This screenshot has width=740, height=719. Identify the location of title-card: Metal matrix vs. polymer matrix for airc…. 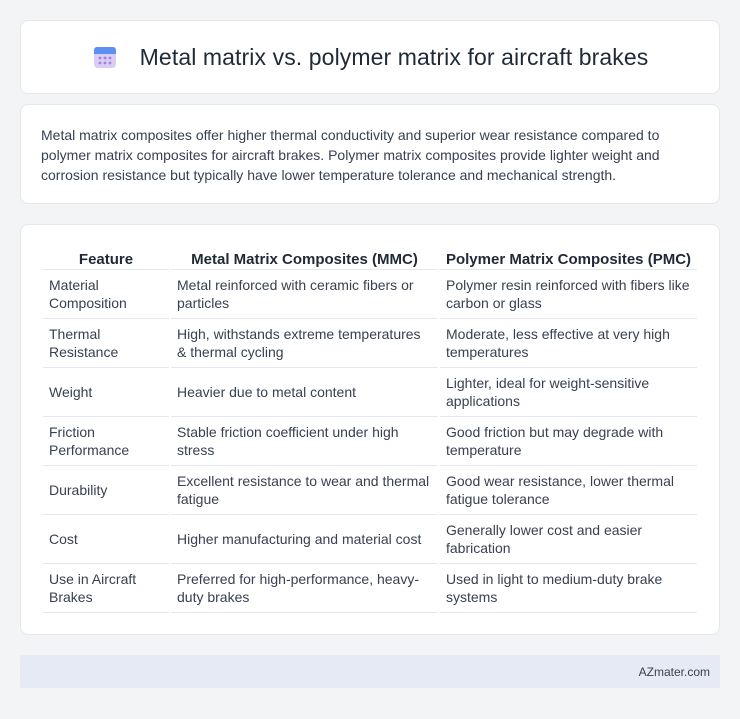
(370, 57).